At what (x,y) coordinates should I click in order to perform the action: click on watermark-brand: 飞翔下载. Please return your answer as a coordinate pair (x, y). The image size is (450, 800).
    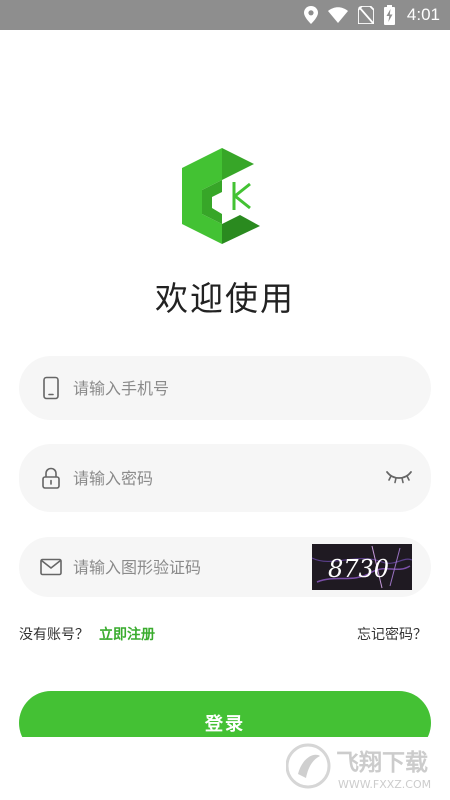
    Looking at the image, I should click on (382, 762).